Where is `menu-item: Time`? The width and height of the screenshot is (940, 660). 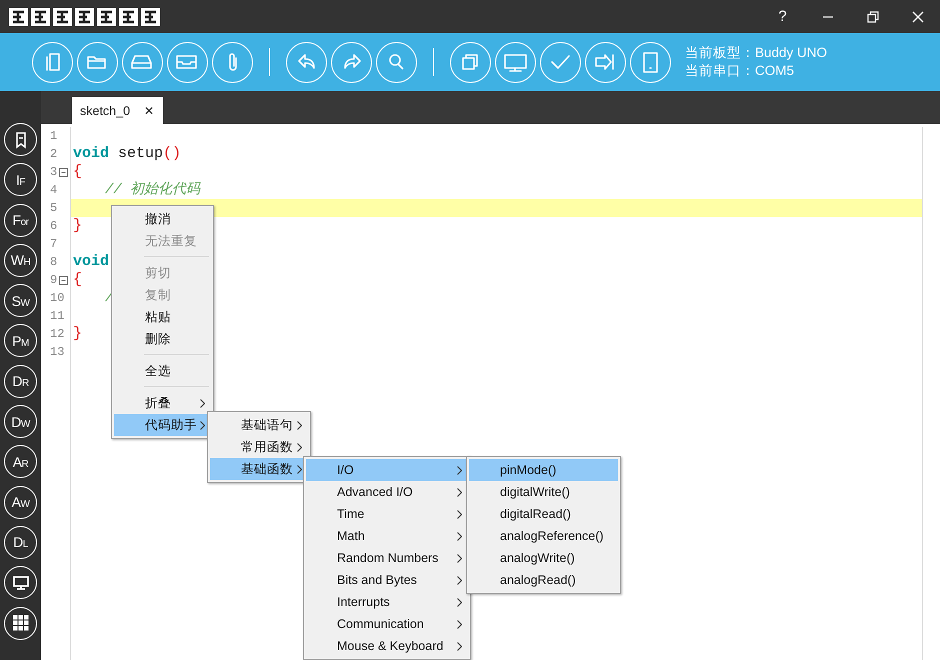 menu-item: Time is located at coordinates (387, 514).